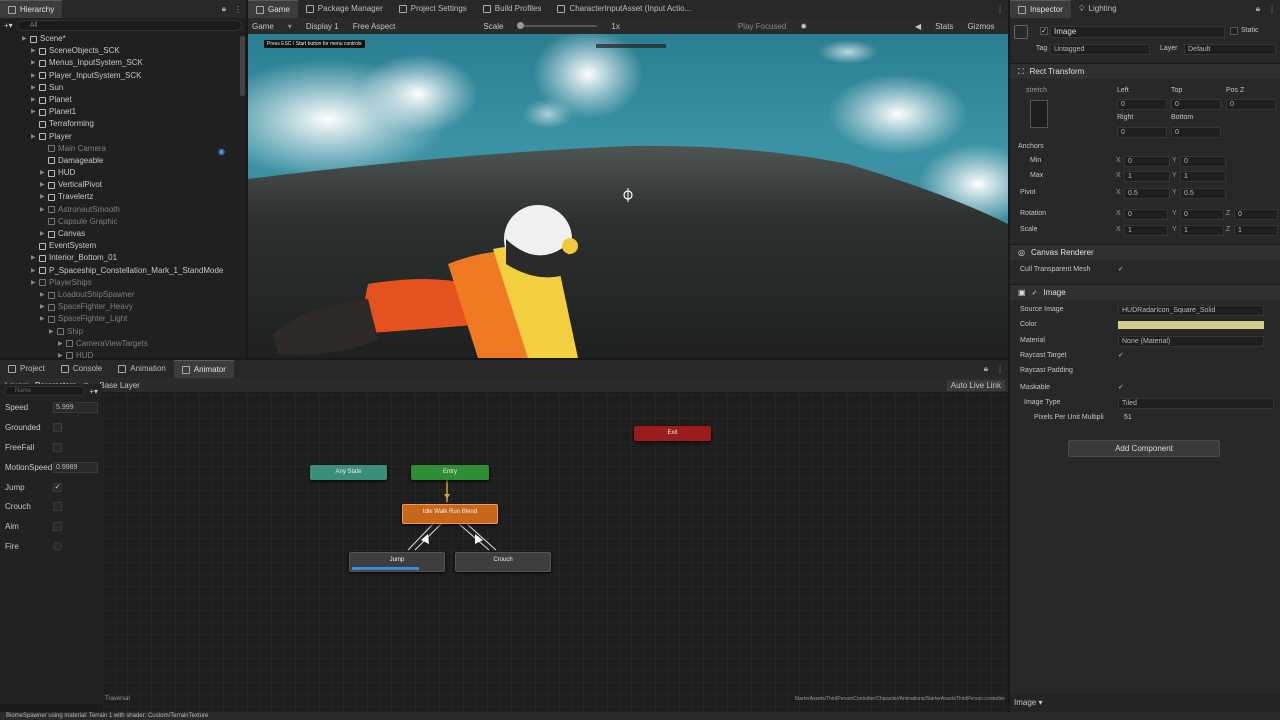 Image resolution: width=1280 pixels, height=720 pixels. Describe the element at coordinates (75, 408) in the screenshot. I see `param-value-field: 5.999` at that location.